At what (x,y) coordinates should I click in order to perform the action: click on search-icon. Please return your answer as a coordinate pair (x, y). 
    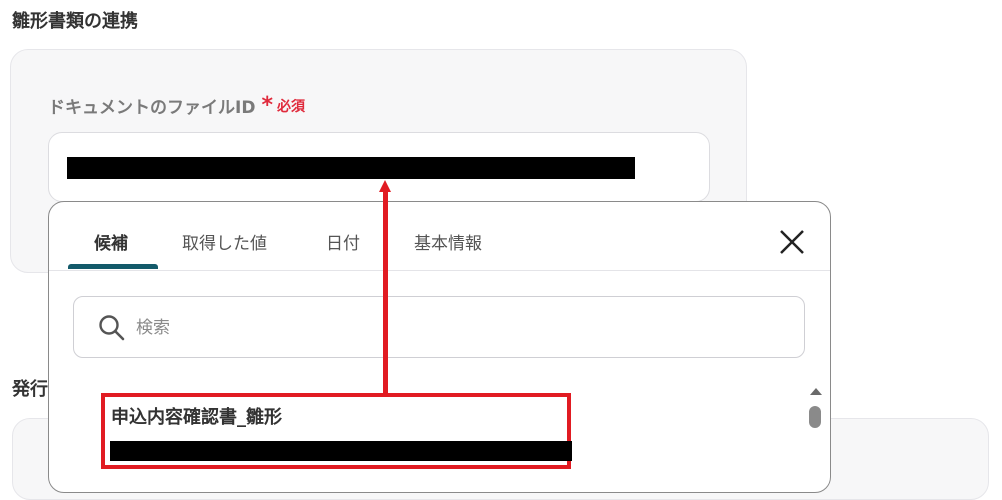
    Looking at the image, I should click on (112, 328).